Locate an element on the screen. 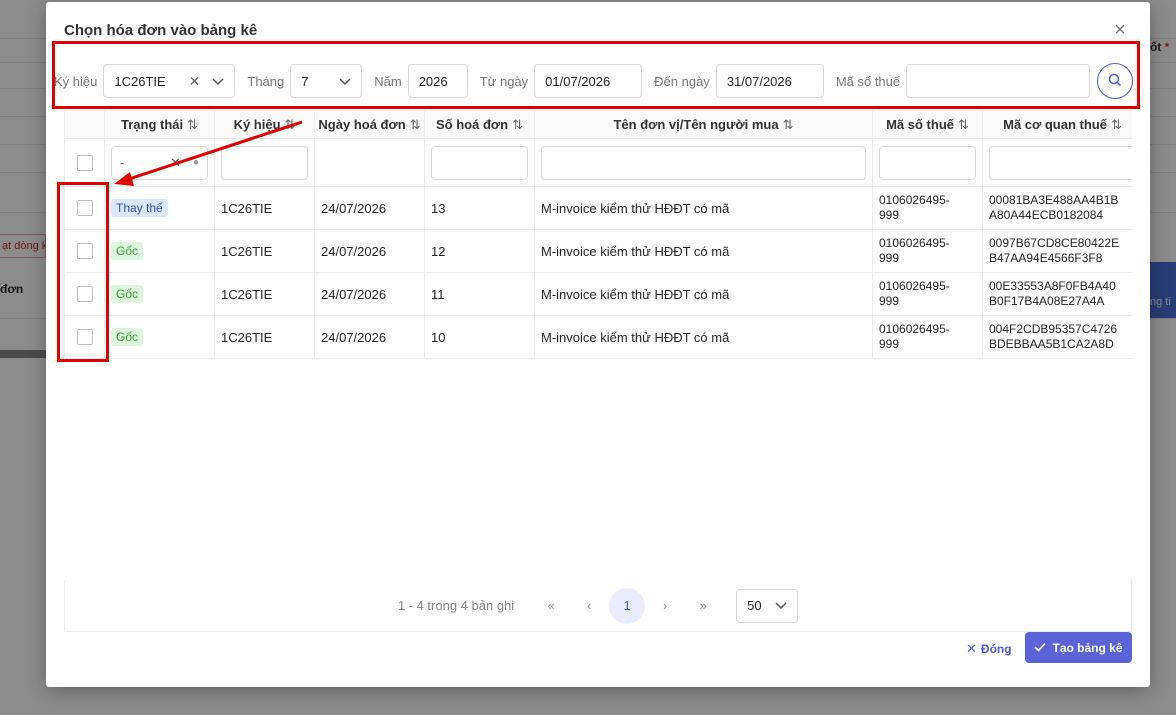 This screenshot has width=1176, height=715. so-cell: 11 is located at coordinates (479, 294).